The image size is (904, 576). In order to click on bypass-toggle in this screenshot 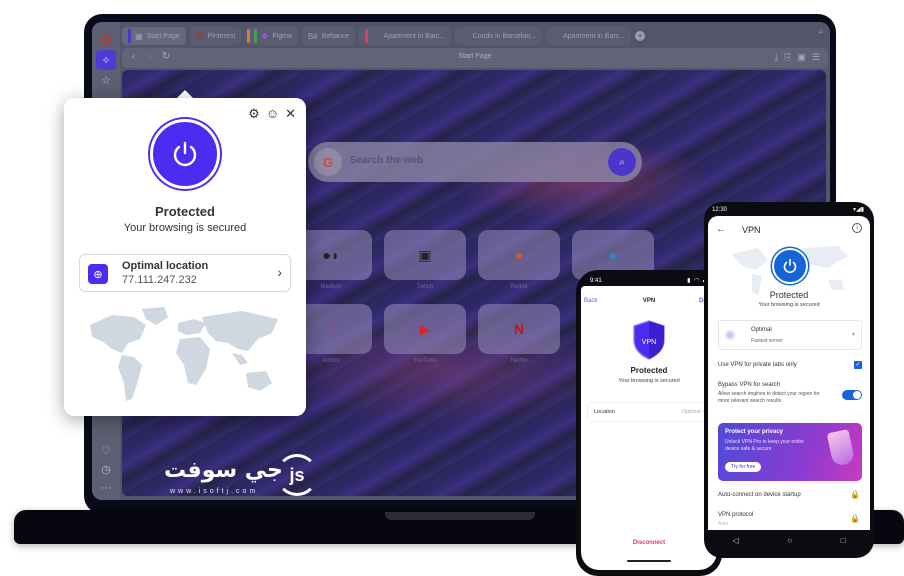, I will do `click(852, 395)`.